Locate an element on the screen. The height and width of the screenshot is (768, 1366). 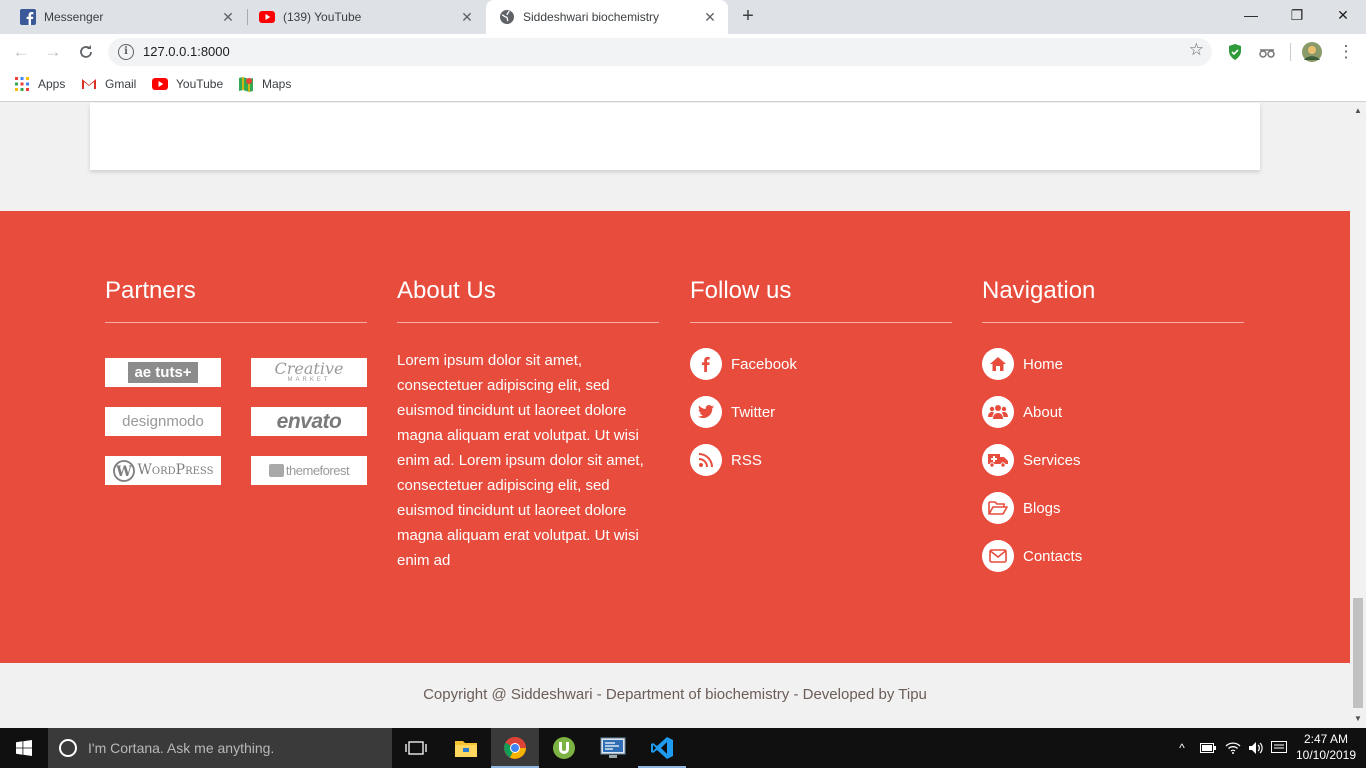
bookmark-star-icon: ☆ is located at coordinates (1196, 50).